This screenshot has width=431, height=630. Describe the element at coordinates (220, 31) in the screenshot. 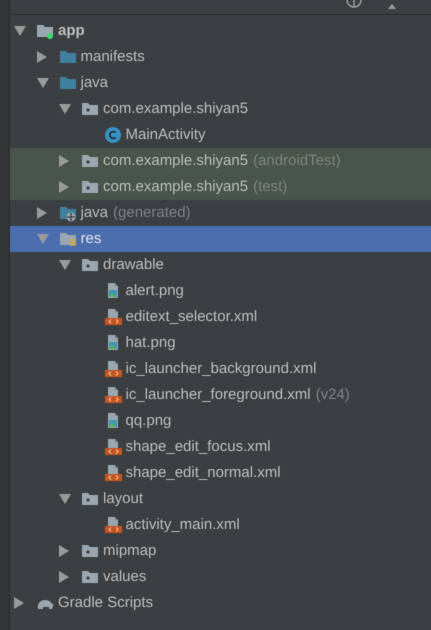

I see `tree-item: app` at that location.